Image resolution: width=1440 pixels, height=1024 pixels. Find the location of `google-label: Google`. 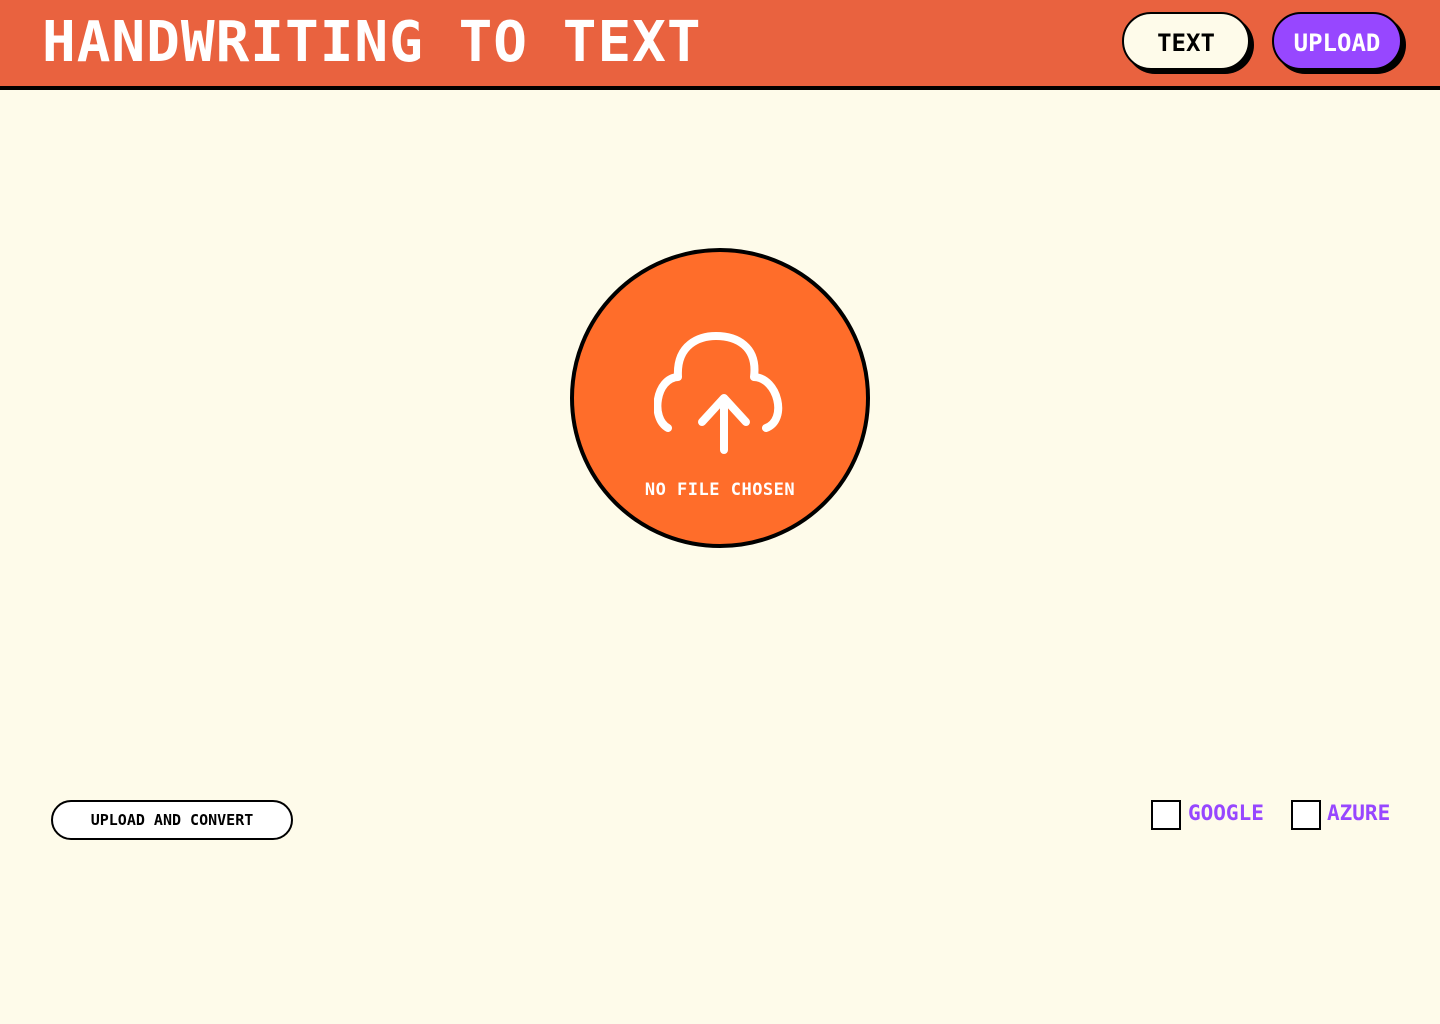

google-label: Google is located at coordinates (1226, 813).